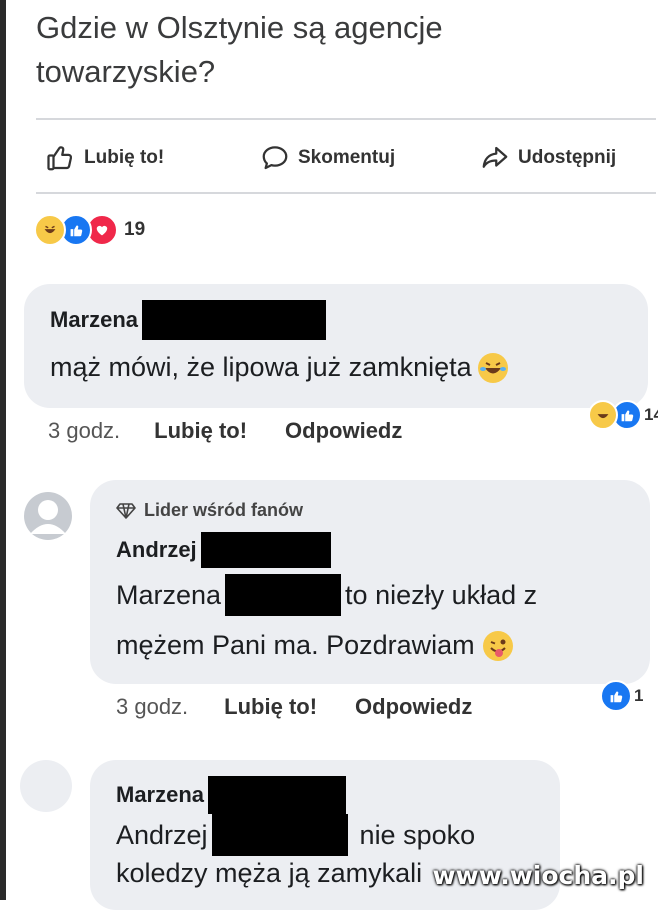 The width and height of the screenshot is (658, 910). What do you see at coordinates (417, 834) in the screenshot?
I see `comment-text: nie spoko` at bounding box center [417, 834].